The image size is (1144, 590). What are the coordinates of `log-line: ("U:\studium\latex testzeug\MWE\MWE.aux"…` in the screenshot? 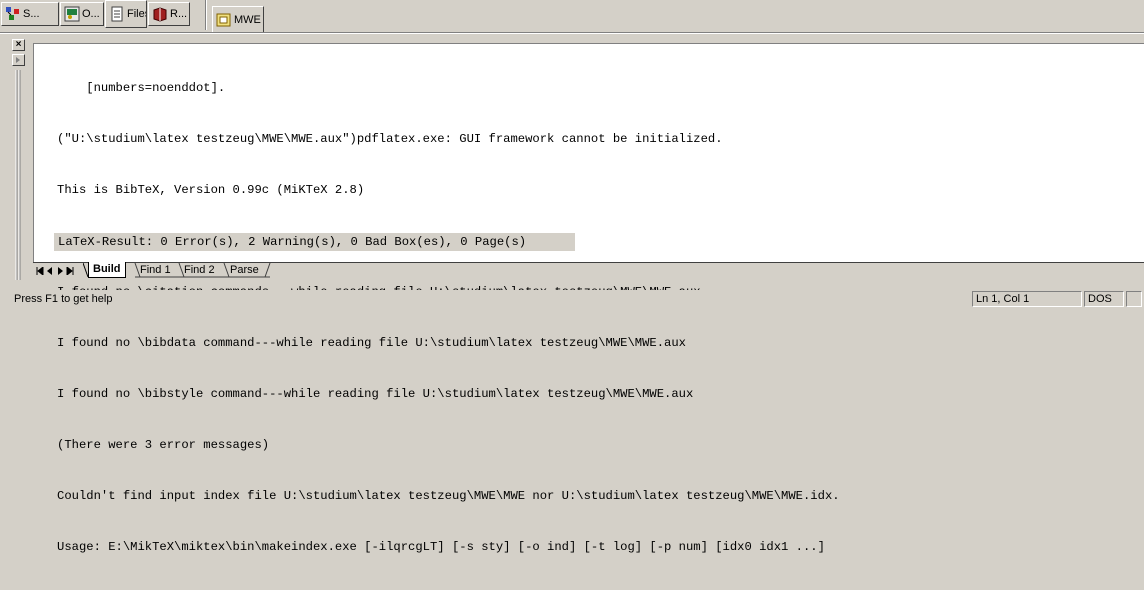 It's located at (390, 139).